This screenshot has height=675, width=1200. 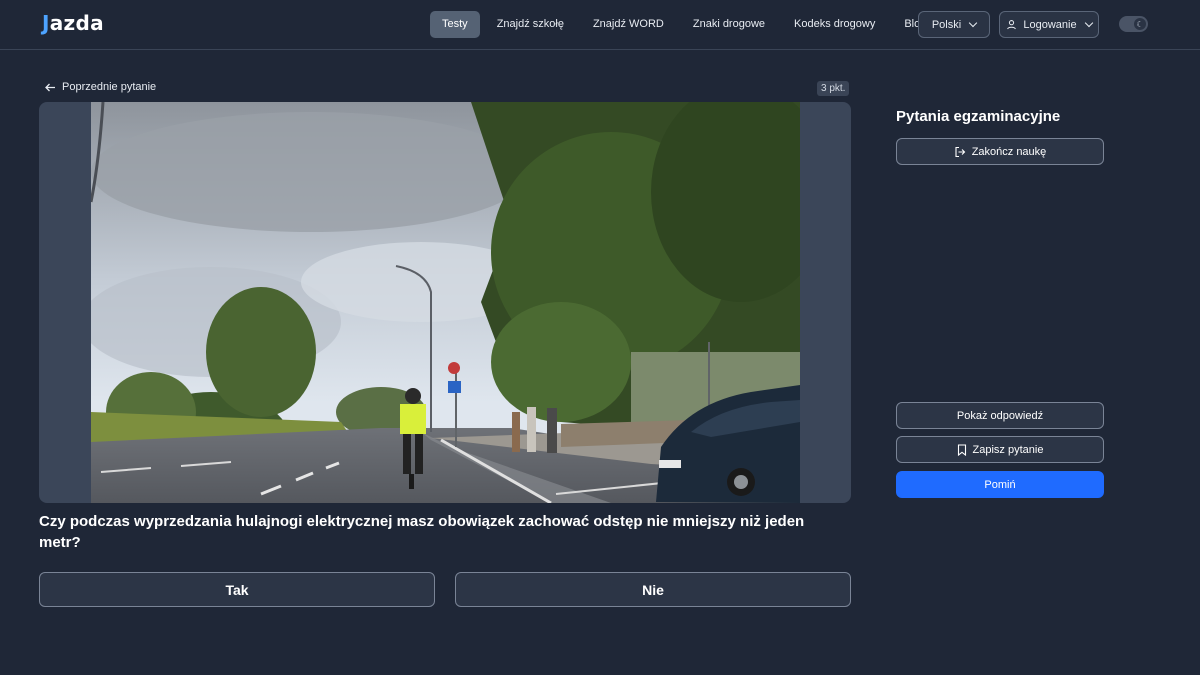 I want to click on end-learning-label: Zakończ naukę, so click(x=1009, y=151).